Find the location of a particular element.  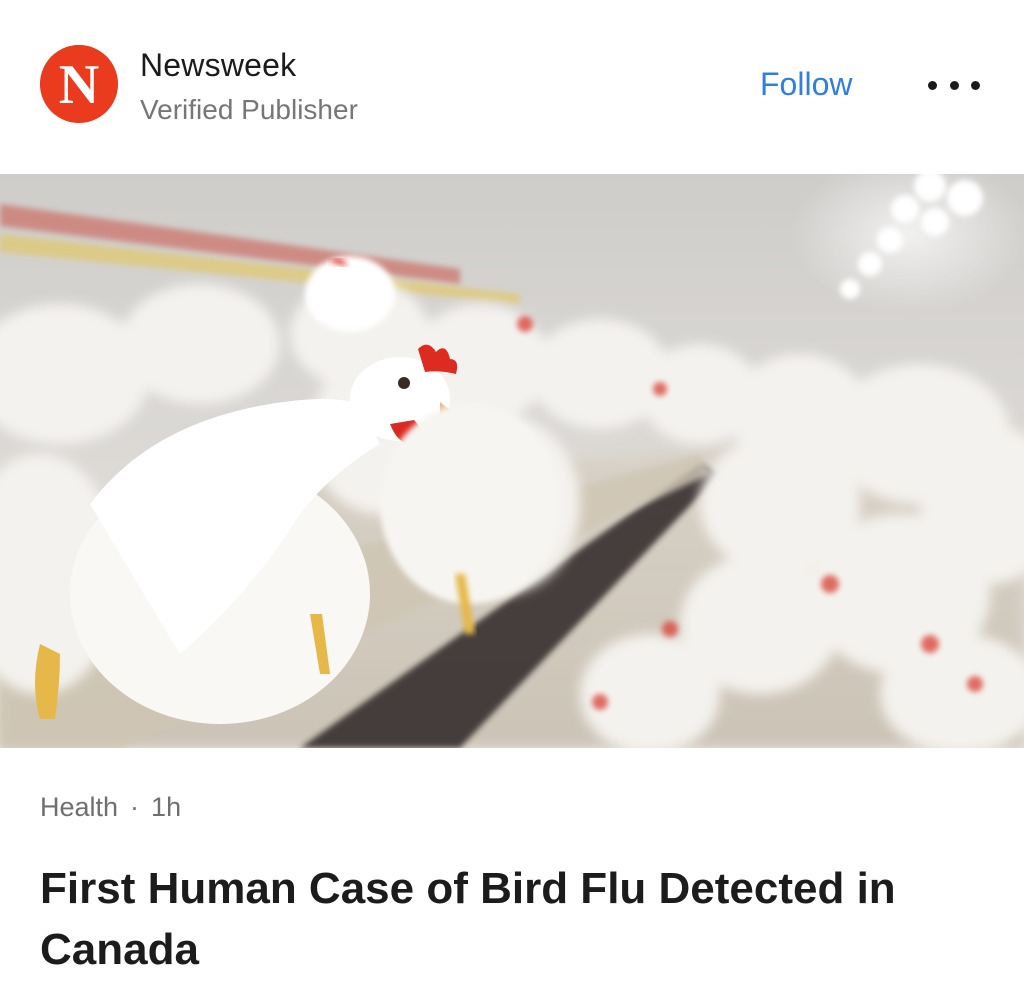

svg-text: N is located at coordinates (79, 85).